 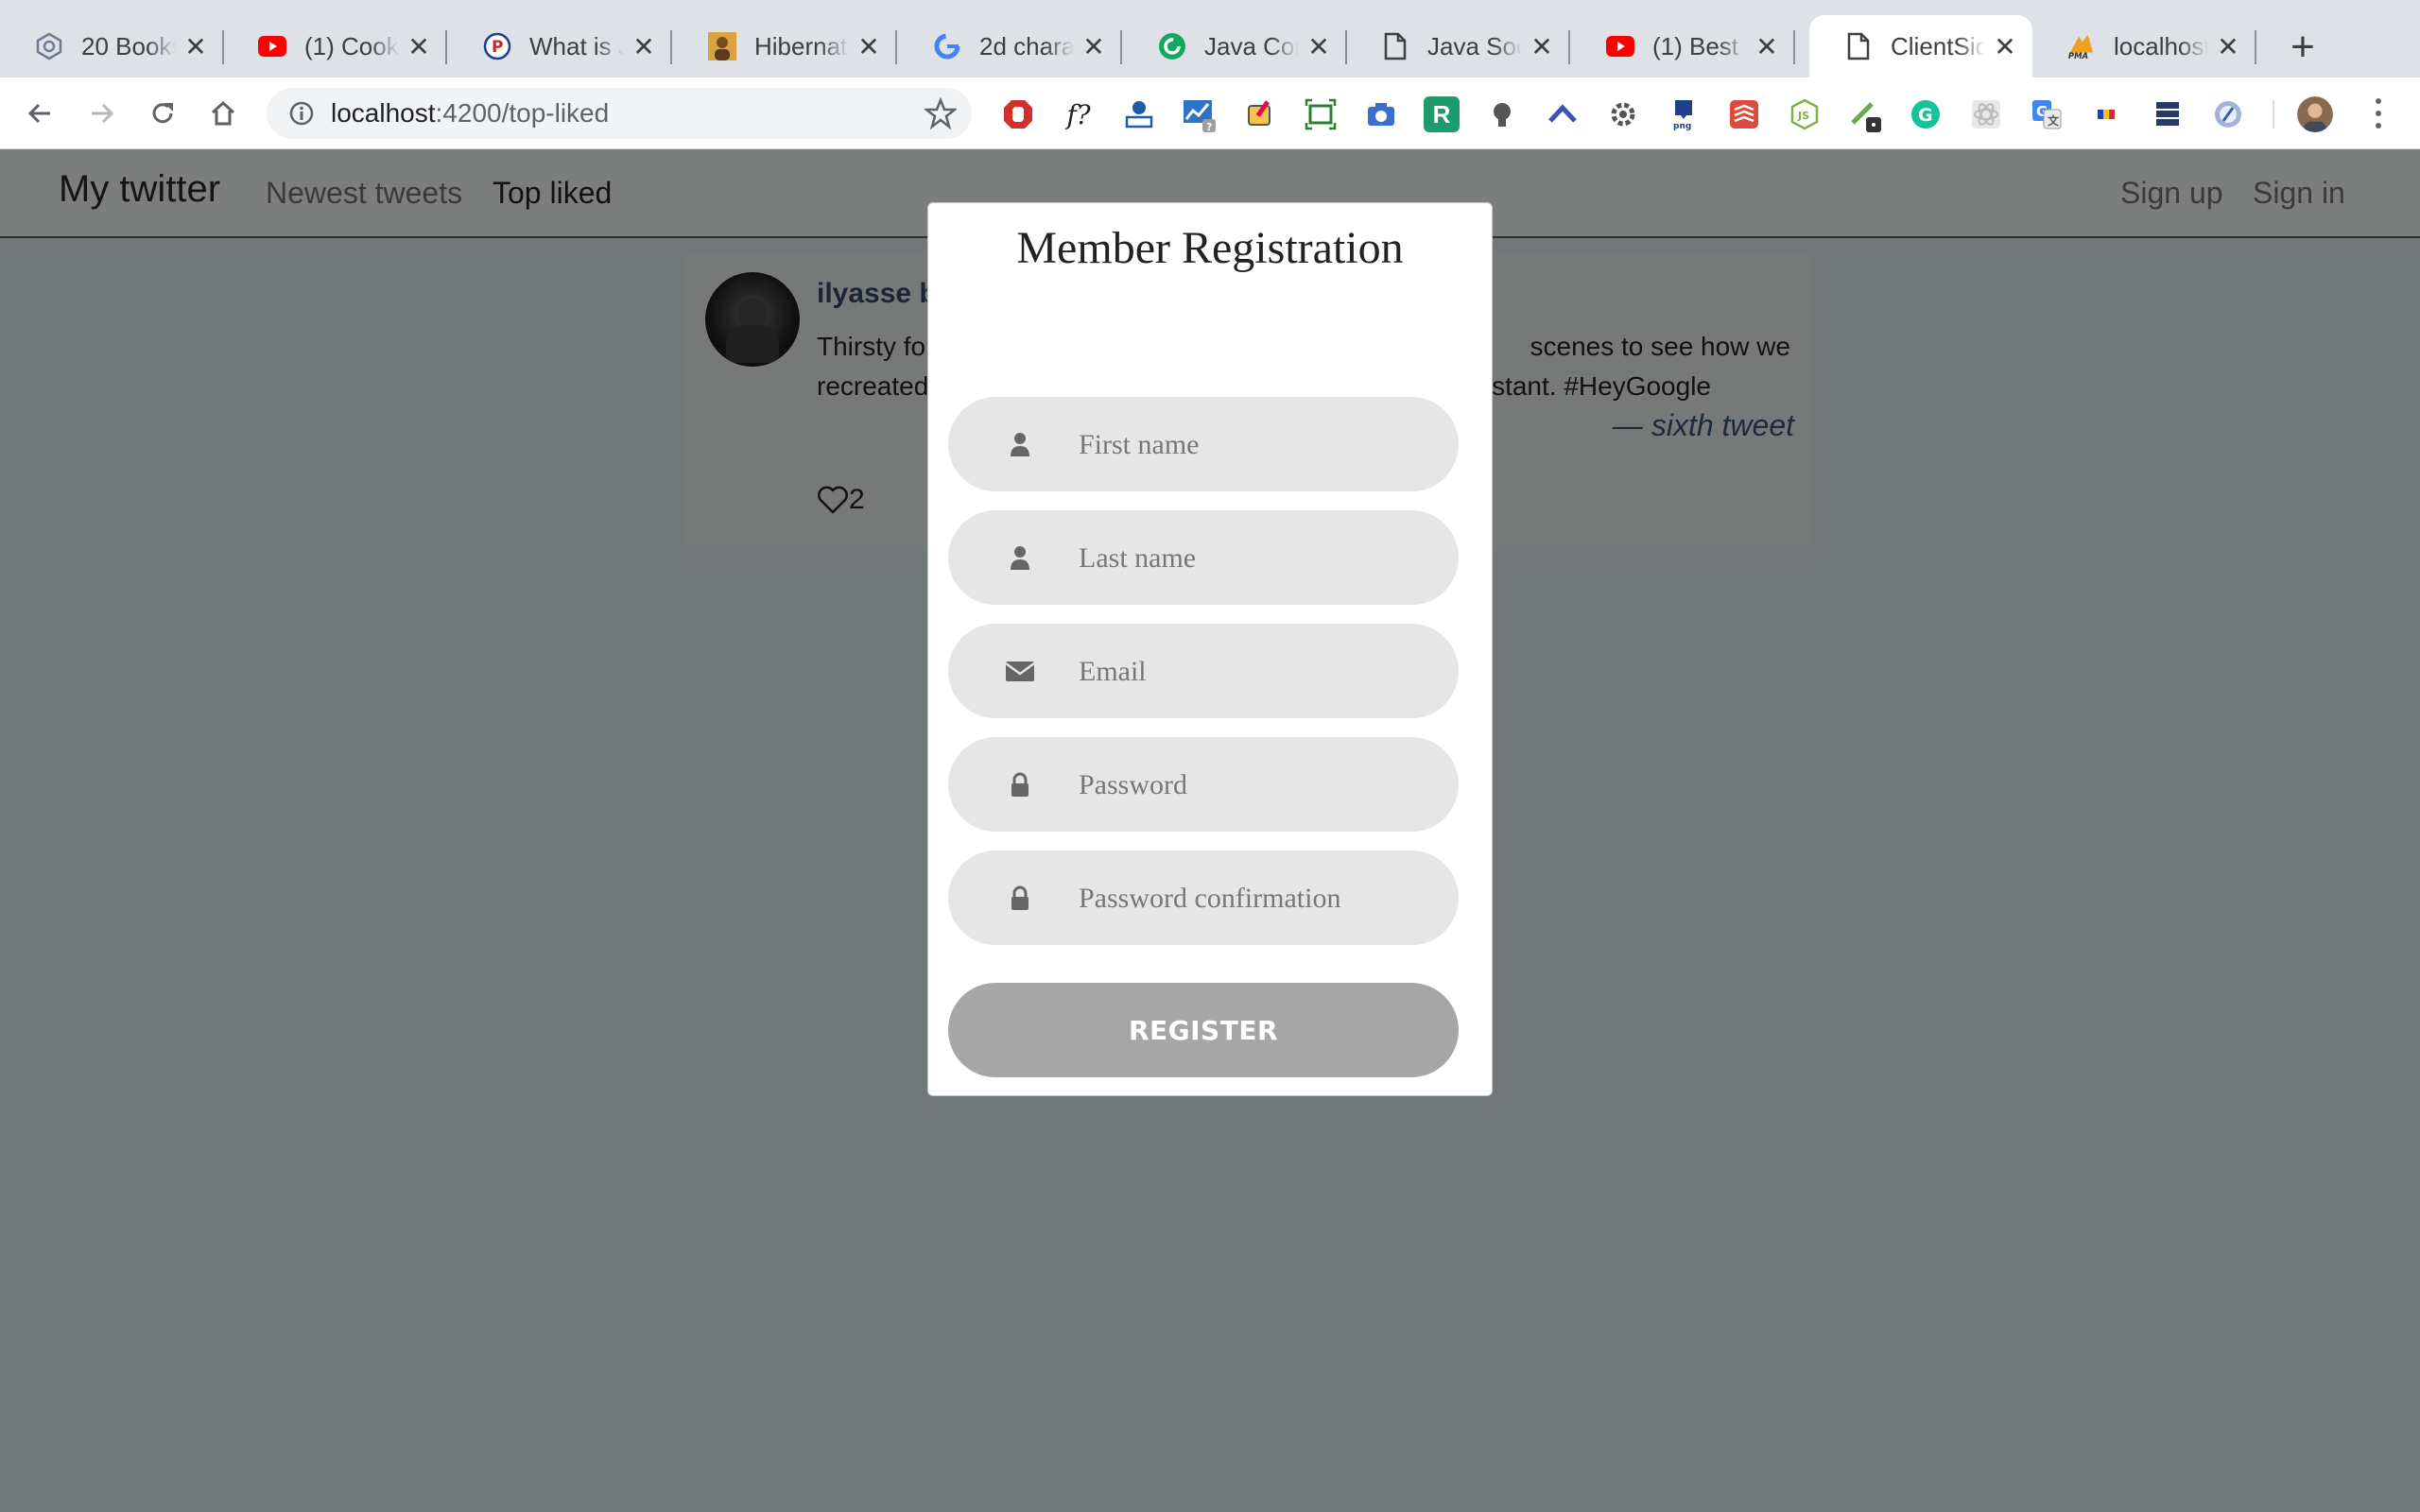 What do you see at coordinates (1502, 114) in the screenshot?
I see `lightbulb-extension-icon` at bounding box center [1502, 114].